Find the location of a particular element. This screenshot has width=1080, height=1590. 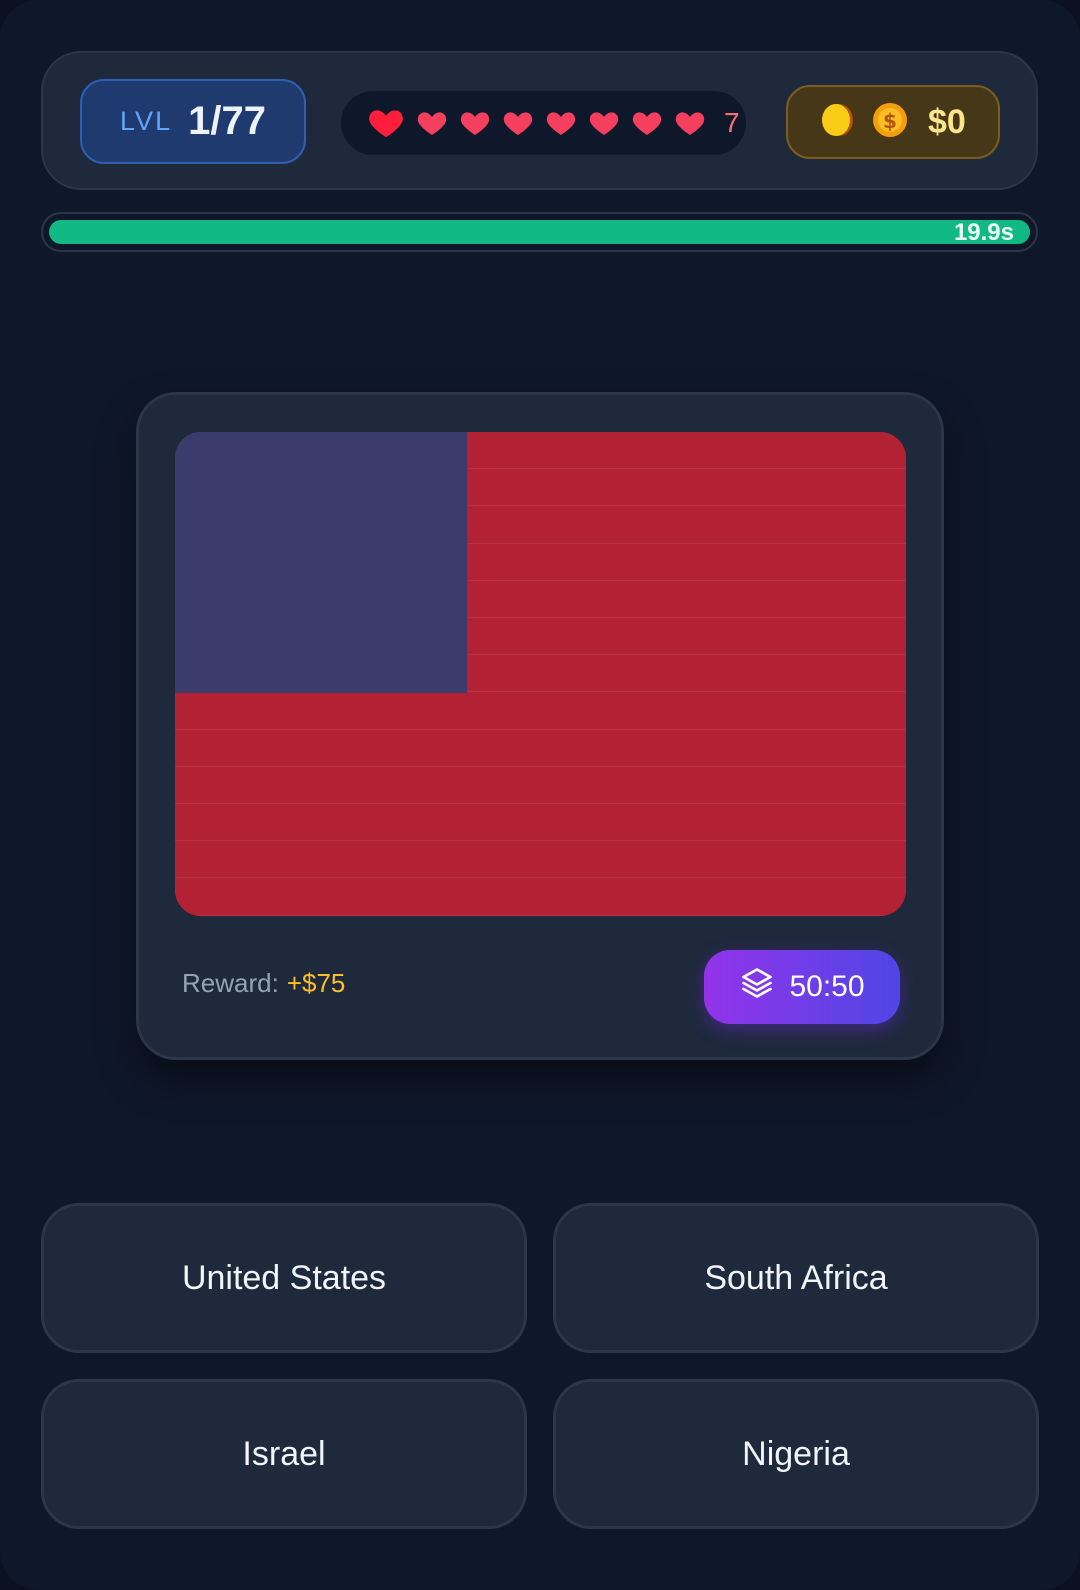

timer-fill is located at coordinates (539, 232).